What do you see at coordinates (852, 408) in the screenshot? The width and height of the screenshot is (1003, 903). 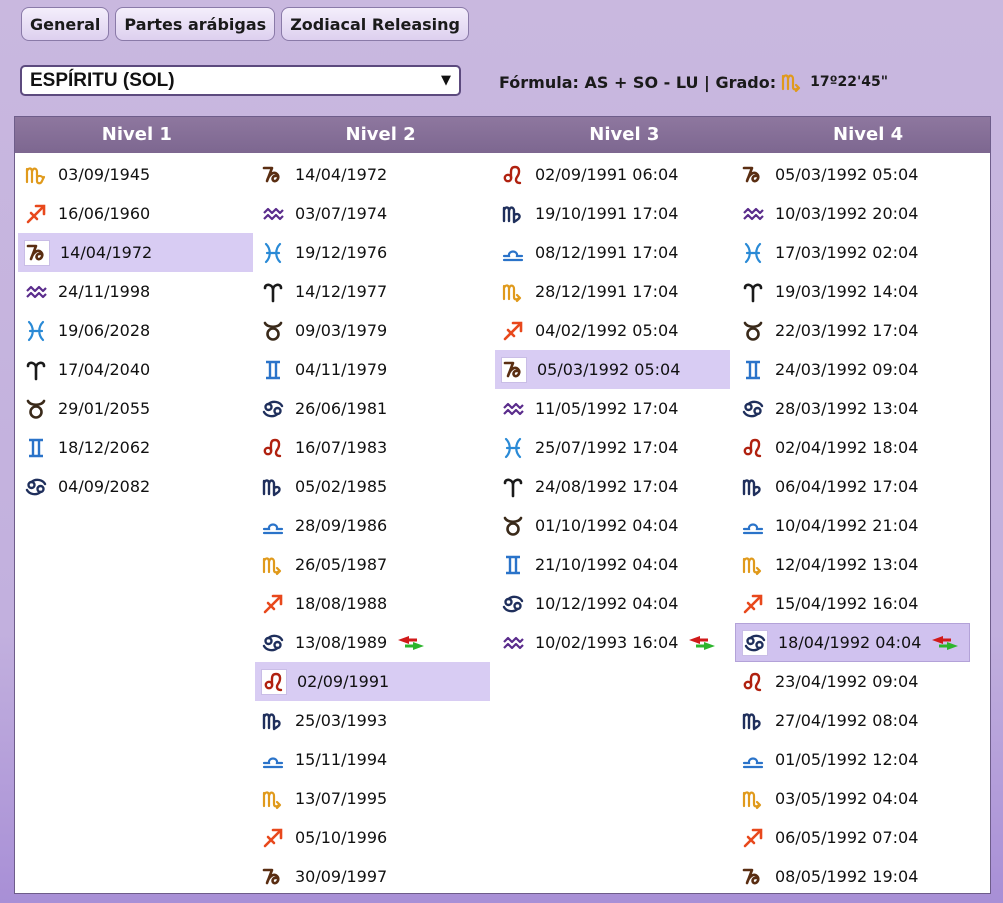 I see `period-row: 28/03/1992 13:04` at bounding box center [852, 408].